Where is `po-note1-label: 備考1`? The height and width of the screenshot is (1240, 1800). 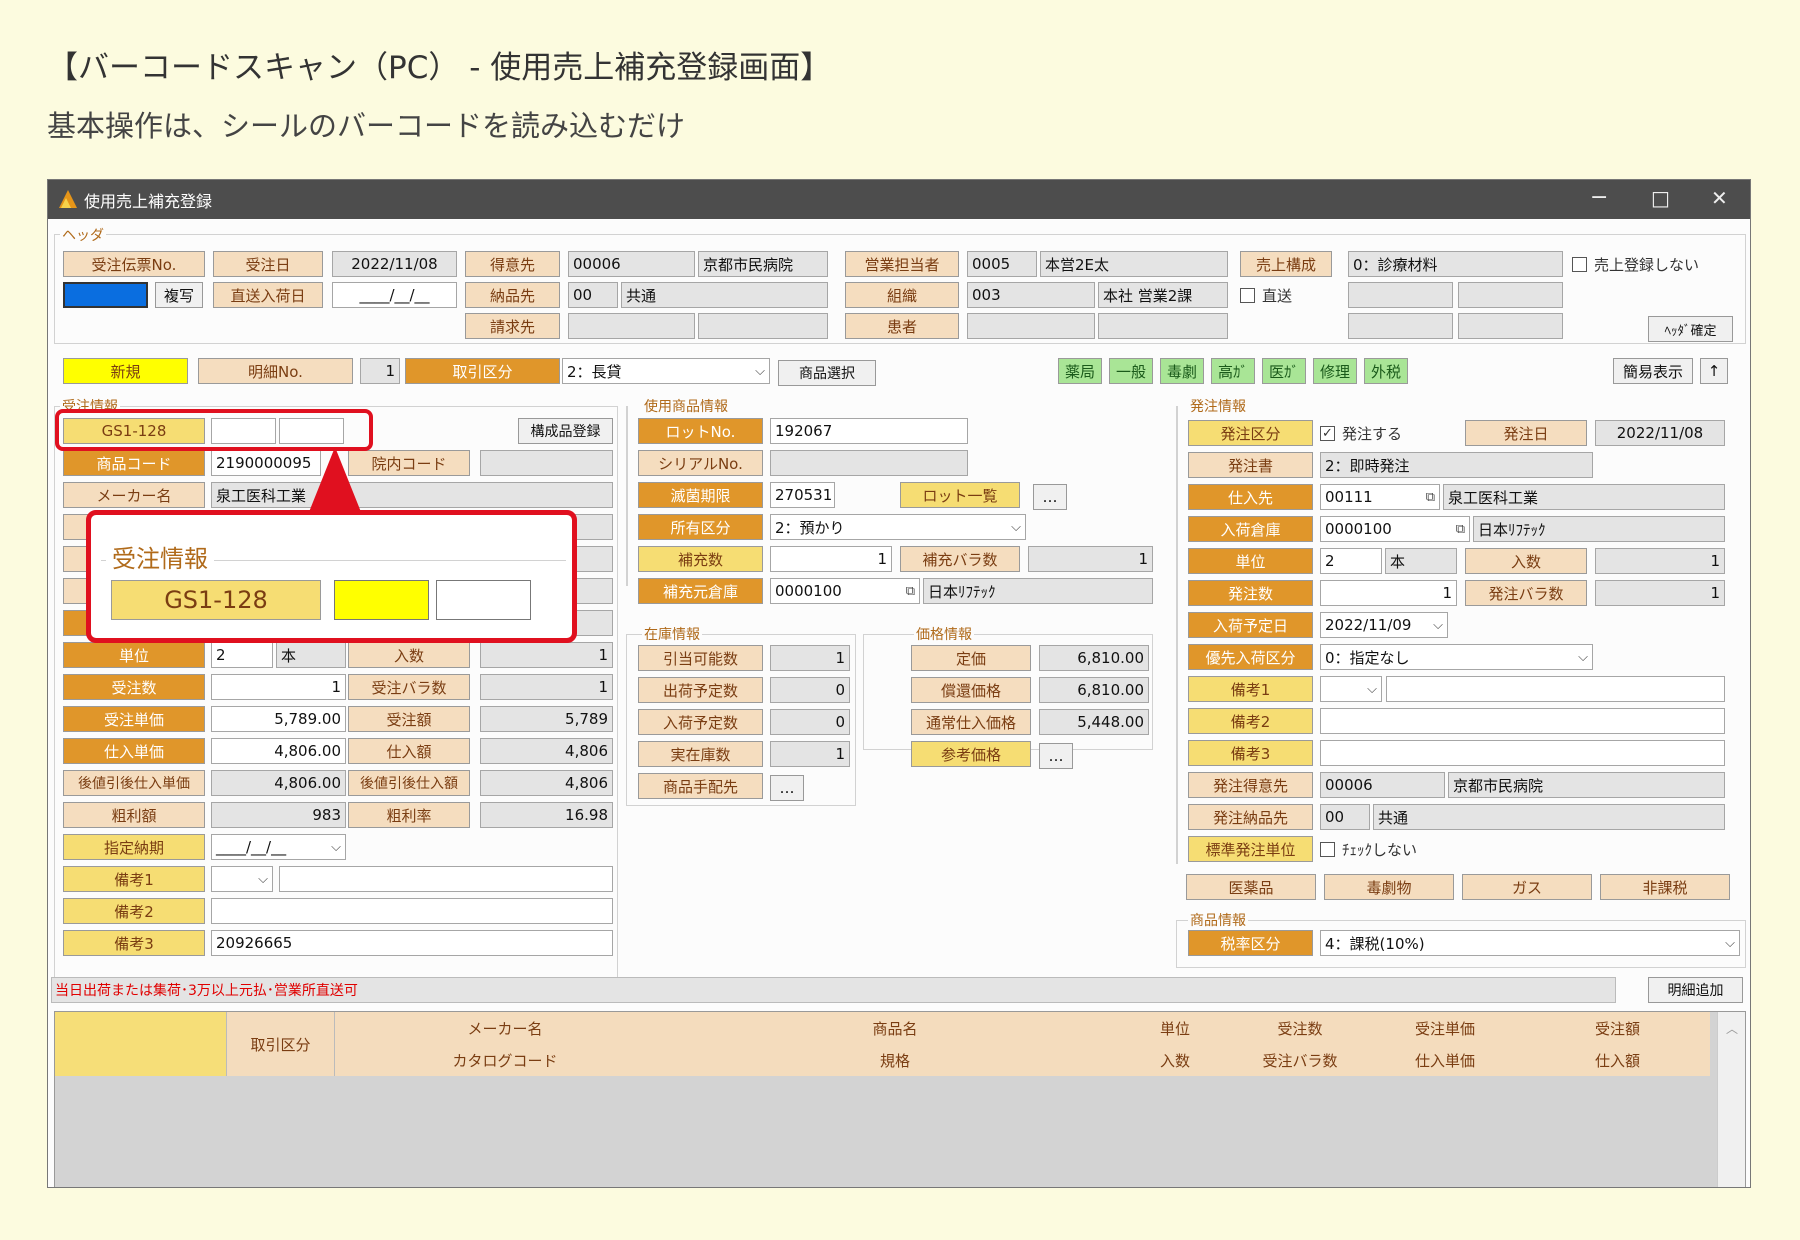 po-note1-label: 備考1 is located at coordinates (1250, 689).